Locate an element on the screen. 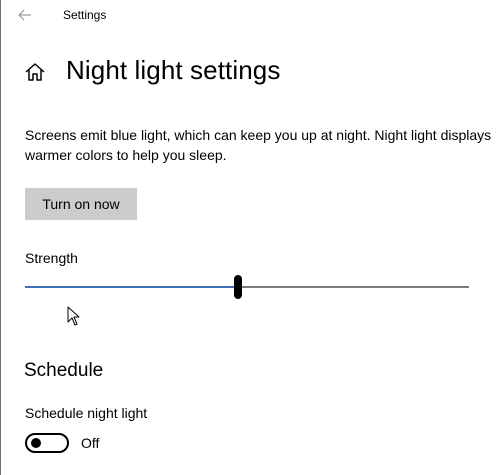  schedule-night-light-toggle is located at coordinates (47, 443).